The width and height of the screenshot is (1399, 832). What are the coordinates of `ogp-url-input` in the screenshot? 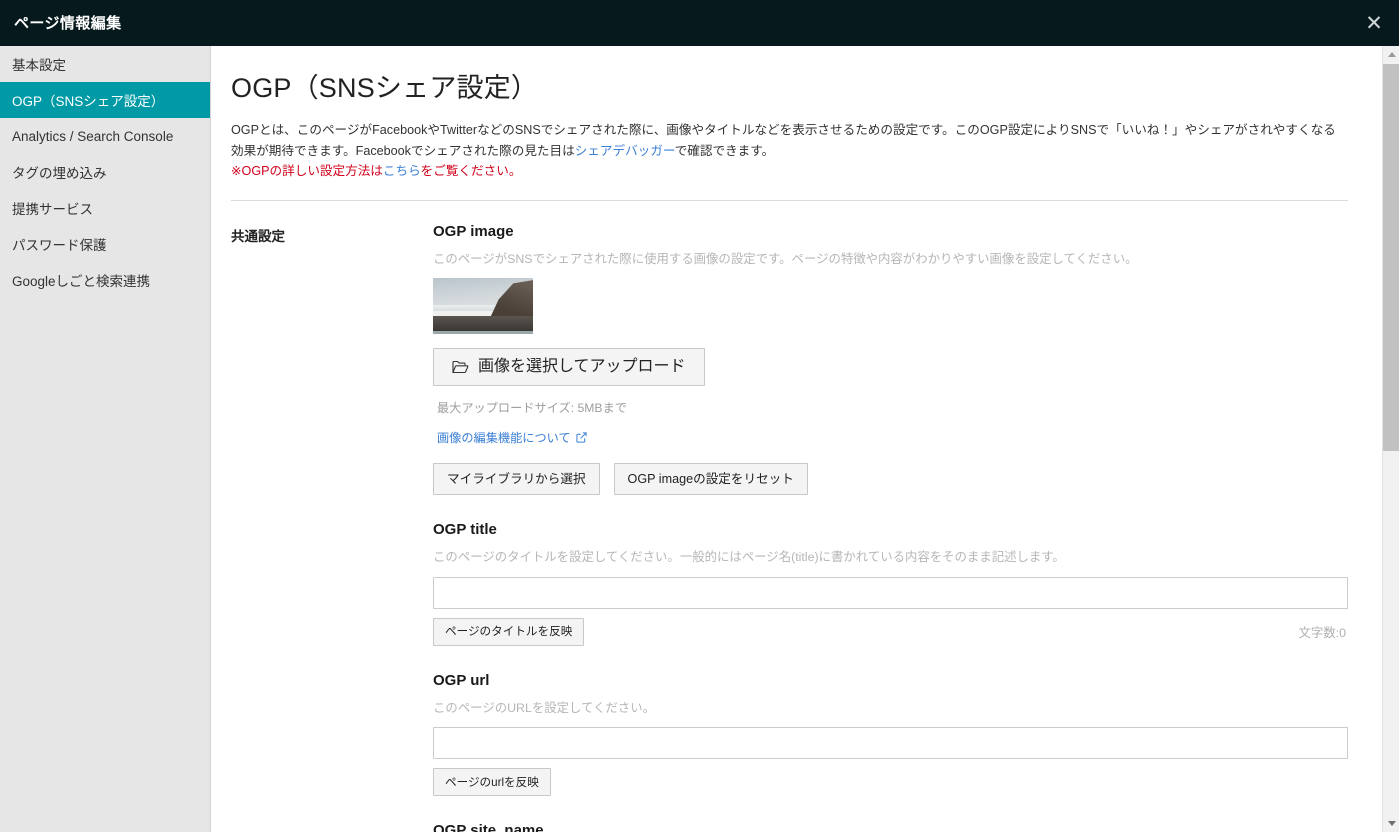 It's located at (890, 743).